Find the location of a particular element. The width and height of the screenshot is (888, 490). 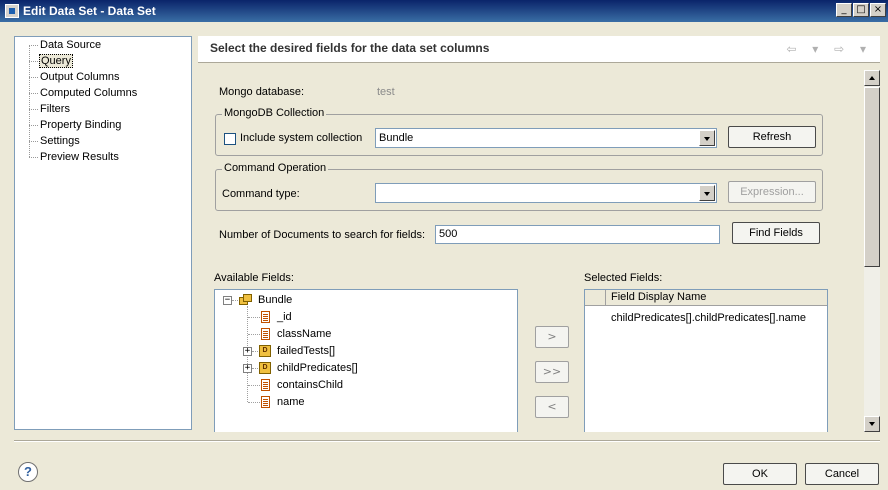

ok-button: OK is located at coordinates (760, 474).